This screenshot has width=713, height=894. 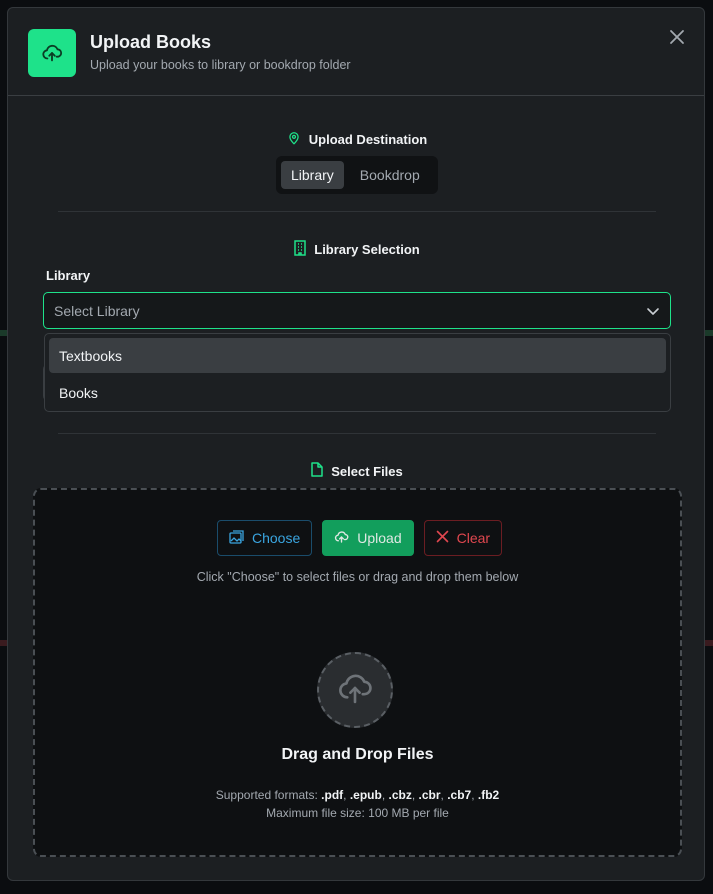 I want to click on clear-button: Clear, so click(x=463, y=538).